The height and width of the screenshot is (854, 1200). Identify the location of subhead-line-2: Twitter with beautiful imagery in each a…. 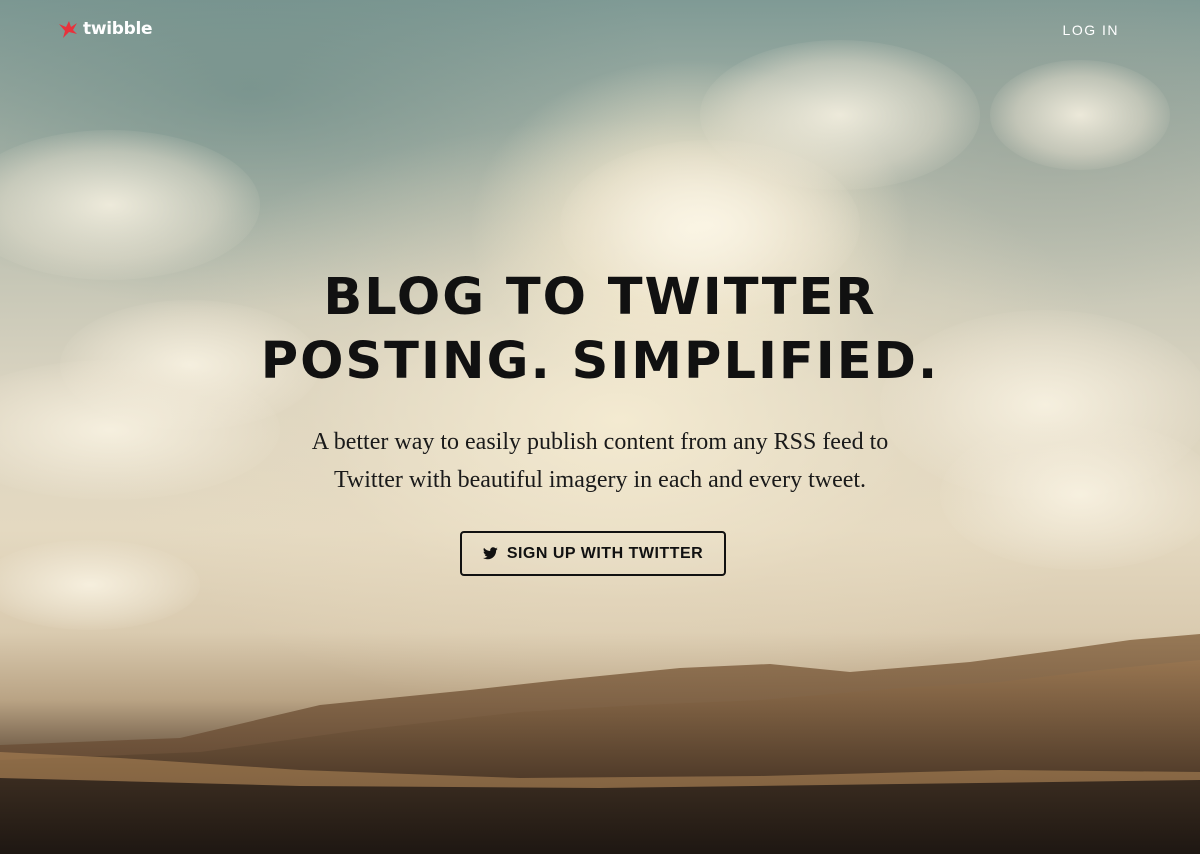
(600, 480).